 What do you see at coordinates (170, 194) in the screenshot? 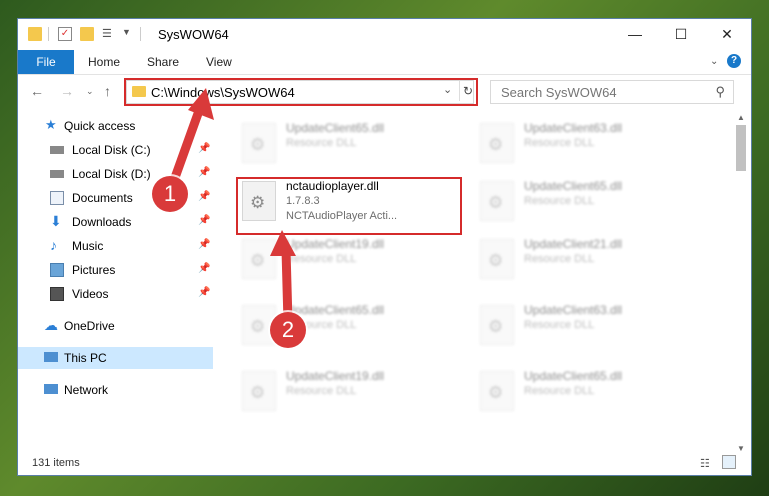
I see `step-1-badge: 1` at bounding box center [170, 194].